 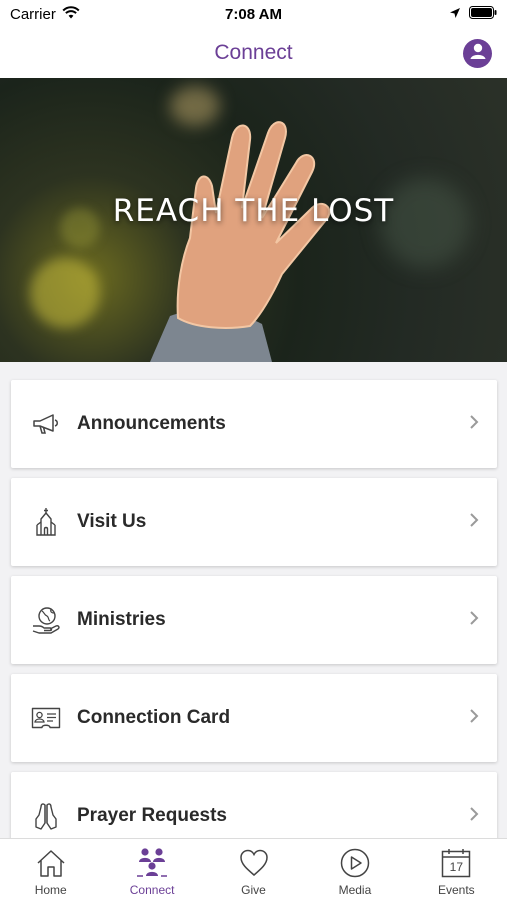 I want to click on tab-label: Events, so click(x=456, y=890).